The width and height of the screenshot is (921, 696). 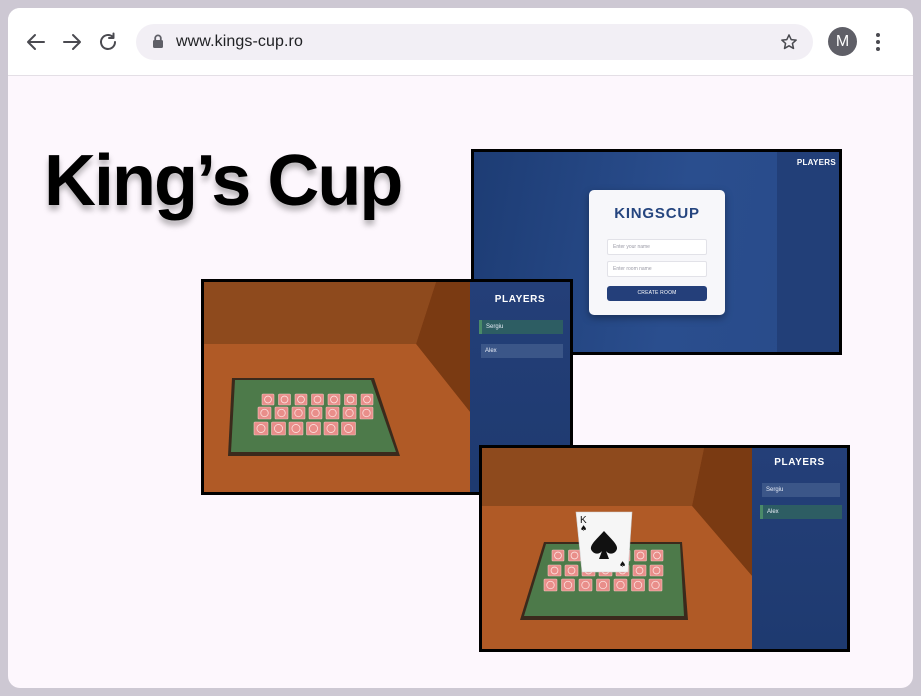 What do you see at coordinates (808, 252) in the screenshot?
I see `players-sidebar: PLAYERS` at bounding box center [808, 252].